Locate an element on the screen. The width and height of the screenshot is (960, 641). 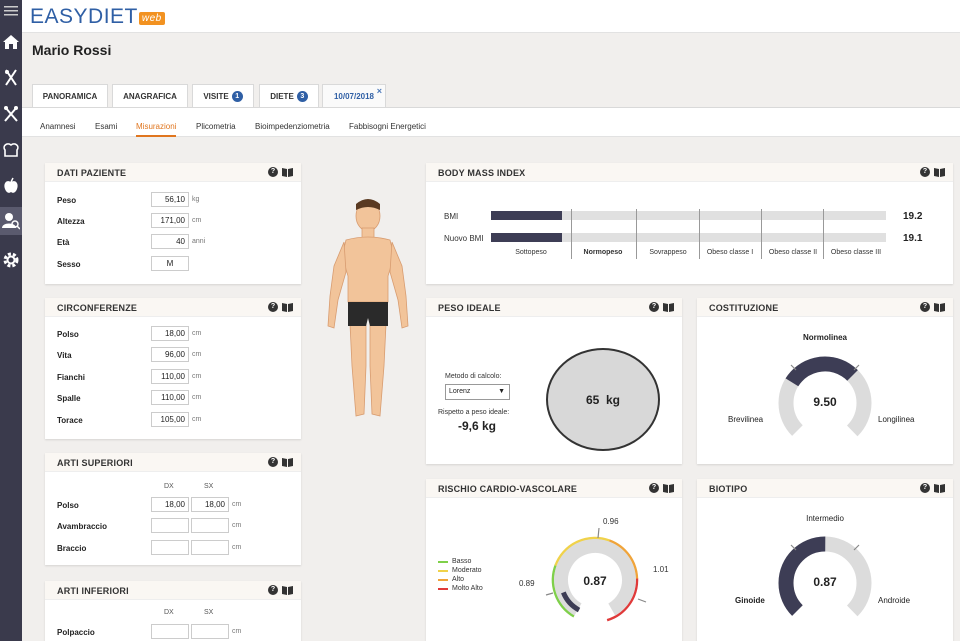
tools-icon is located at coordinates (11, 114).